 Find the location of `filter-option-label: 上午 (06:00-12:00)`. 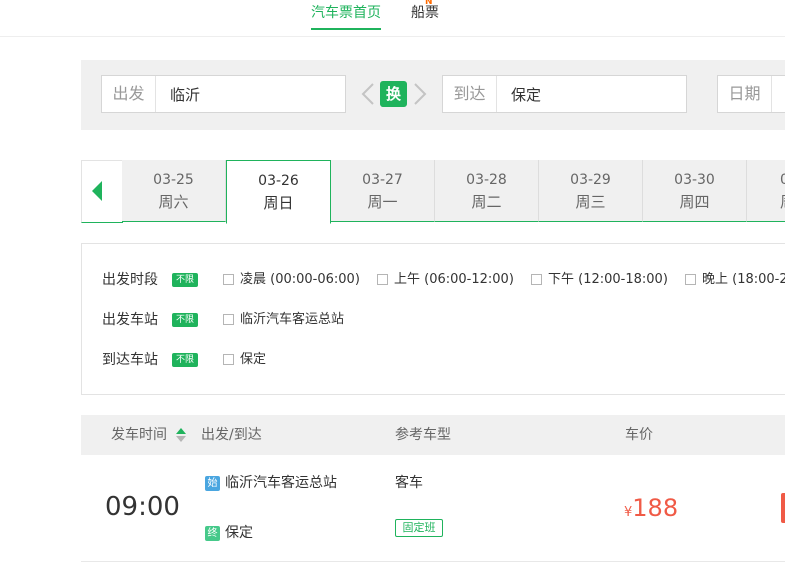

filter-option-label: 上午 (06:00-12:00) is located at coordinates (454, 279).